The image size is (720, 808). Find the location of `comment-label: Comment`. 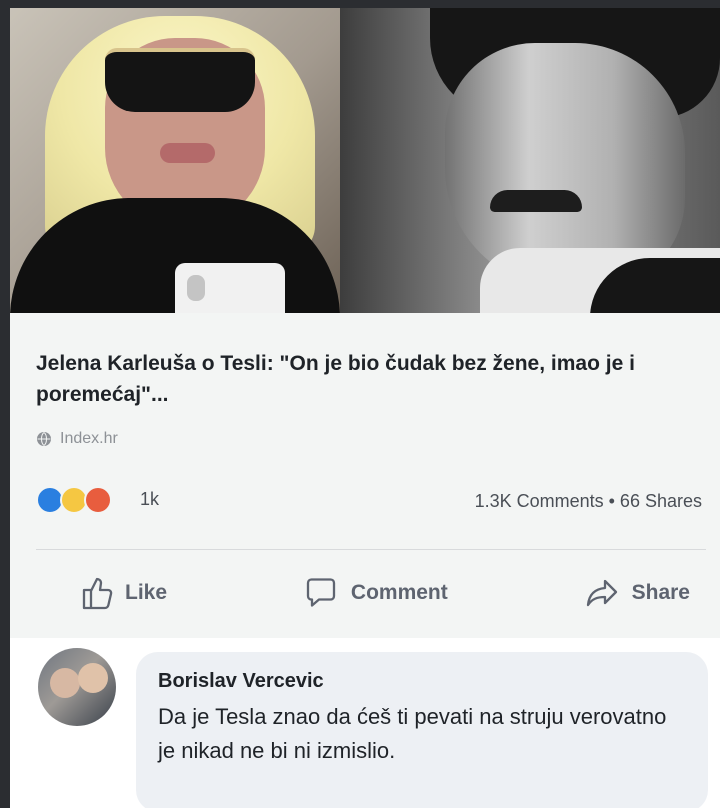

comment-label: Comment is located at coordinates (399, 592).